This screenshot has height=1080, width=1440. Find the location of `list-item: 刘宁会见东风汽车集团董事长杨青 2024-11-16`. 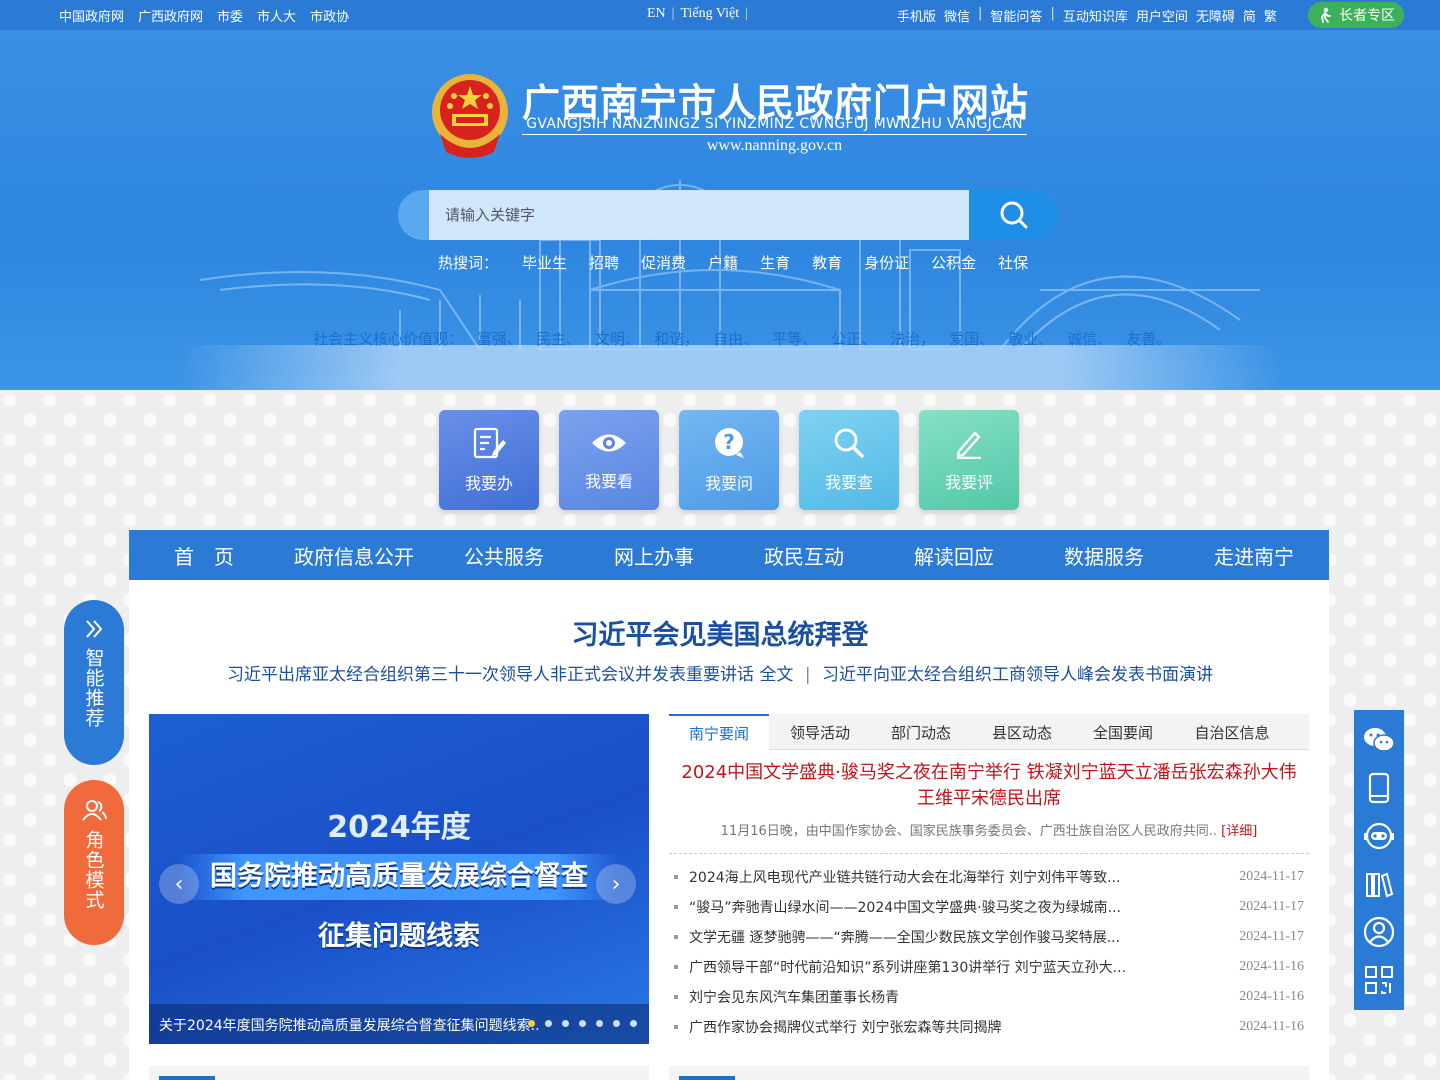

list-item: 刘宁会见东风汽车集团董事长杨青 2024-11-16 is located at coordinates (989, 997).